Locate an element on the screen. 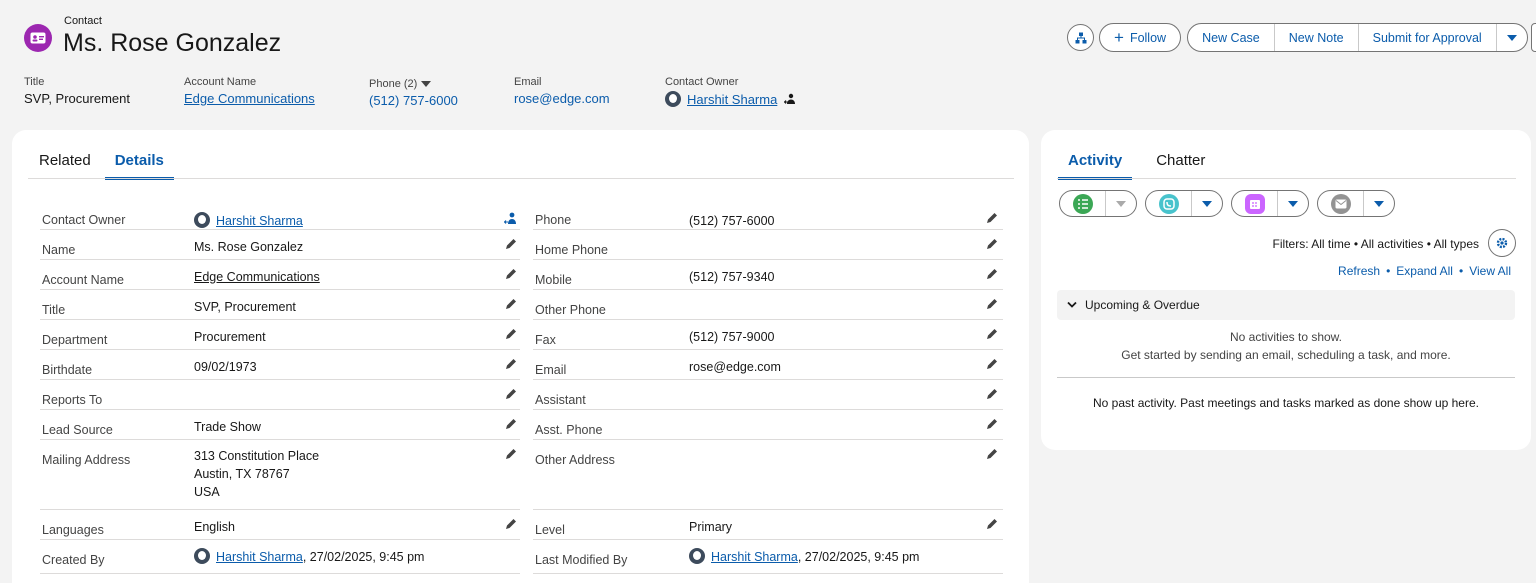 This screenshot has width=1536, height=583. hierarchy-button is located at coordinates (1080, 37).